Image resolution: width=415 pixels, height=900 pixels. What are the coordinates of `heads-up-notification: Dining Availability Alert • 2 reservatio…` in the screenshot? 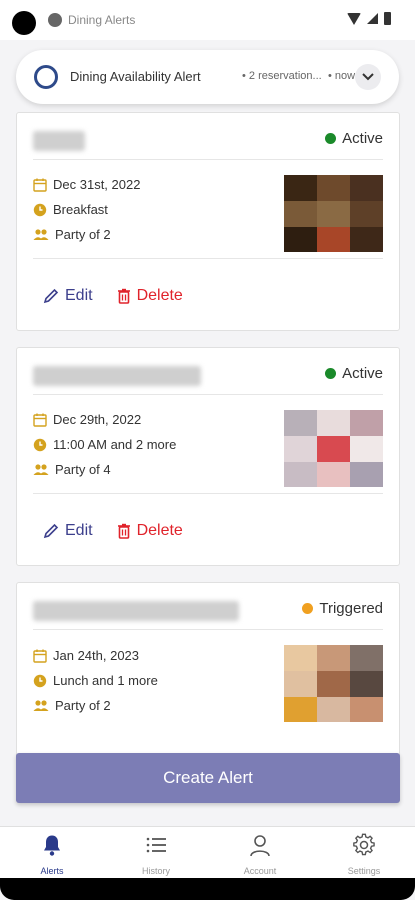 It's located at (207, 77).